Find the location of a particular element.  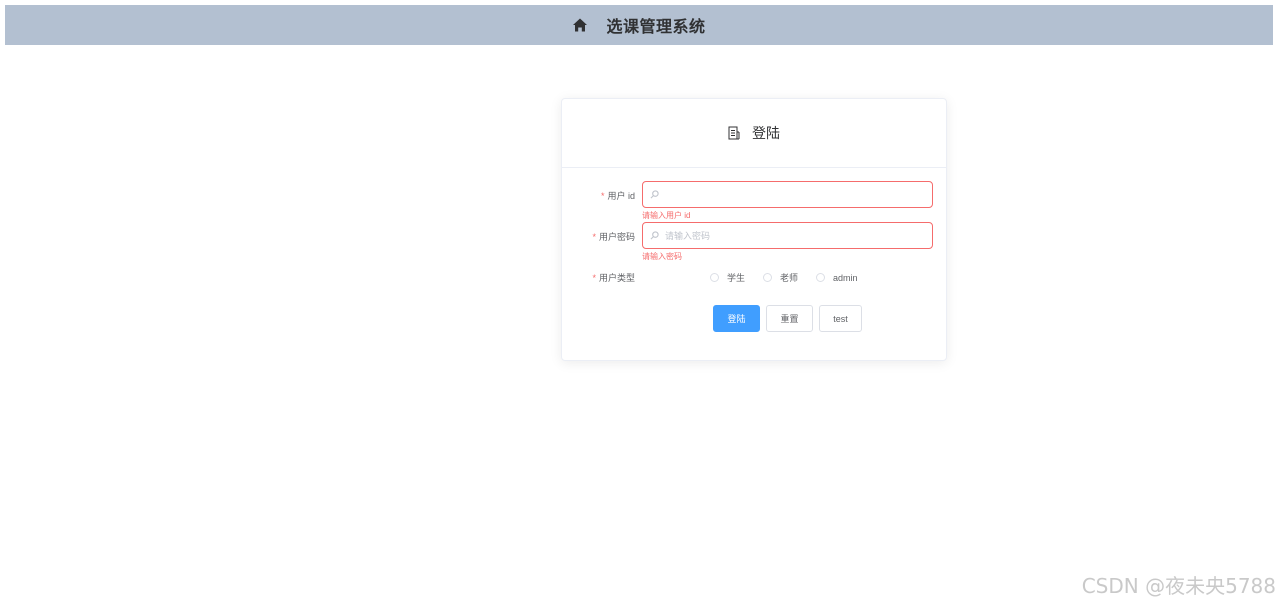

user-id-error: 请输入用户 id is located at coordinates (666, 215).